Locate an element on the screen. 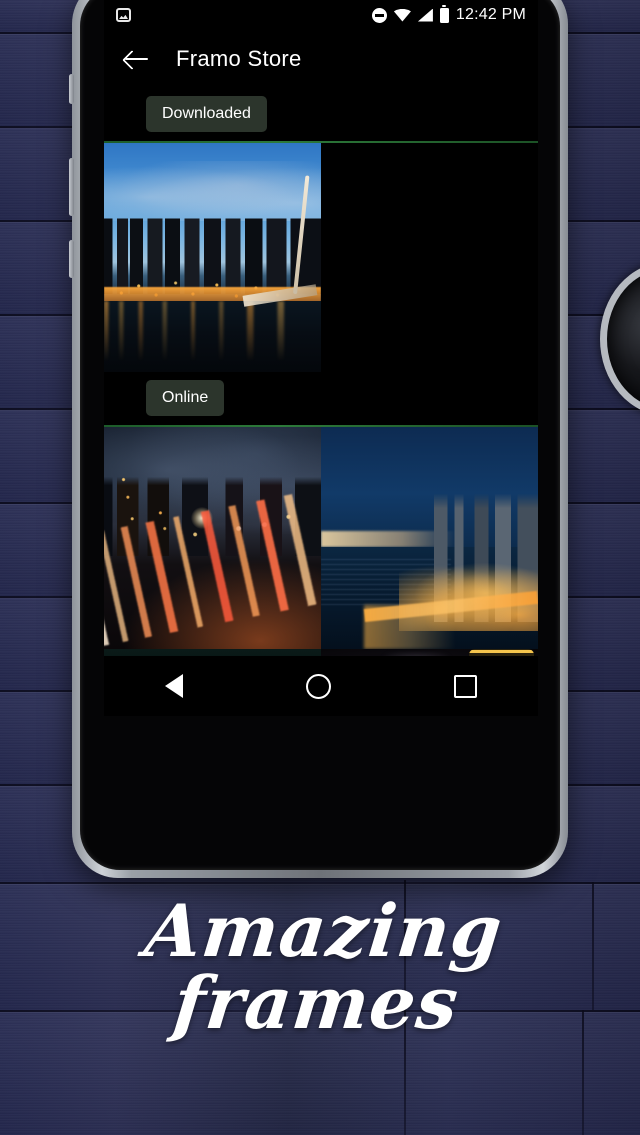 The image size is (640, 1135). highway-light-trails-thumbnail is located at coordinates (212, 538).